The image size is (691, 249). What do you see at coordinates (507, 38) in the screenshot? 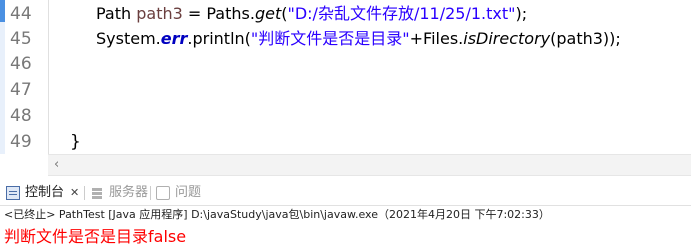
I see `code-token-method: isDirectory` at bounding box center [507, 38].